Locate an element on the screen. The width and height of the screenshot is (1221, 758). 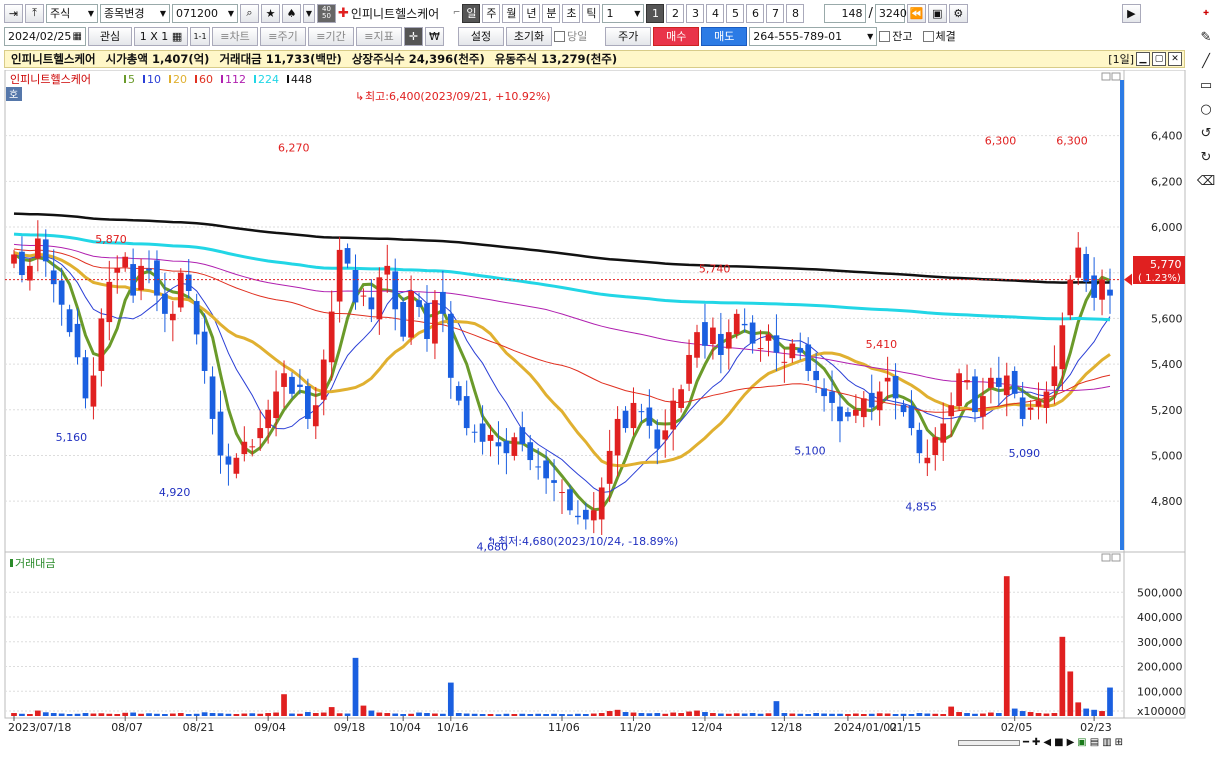
minimize-icon: ▁ is located at coordinates (1143, 59).